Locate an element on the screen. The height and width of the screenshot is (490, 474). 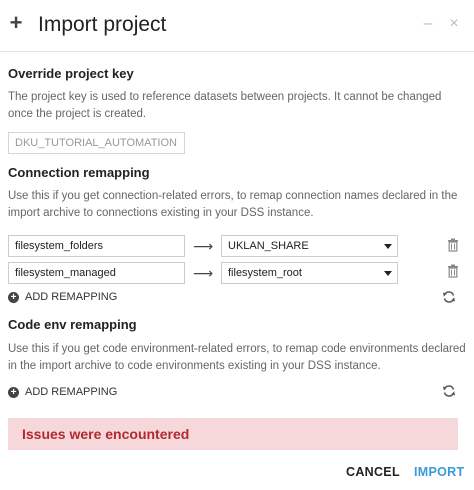
plus-icon: + is located at coordinates (16, 22).